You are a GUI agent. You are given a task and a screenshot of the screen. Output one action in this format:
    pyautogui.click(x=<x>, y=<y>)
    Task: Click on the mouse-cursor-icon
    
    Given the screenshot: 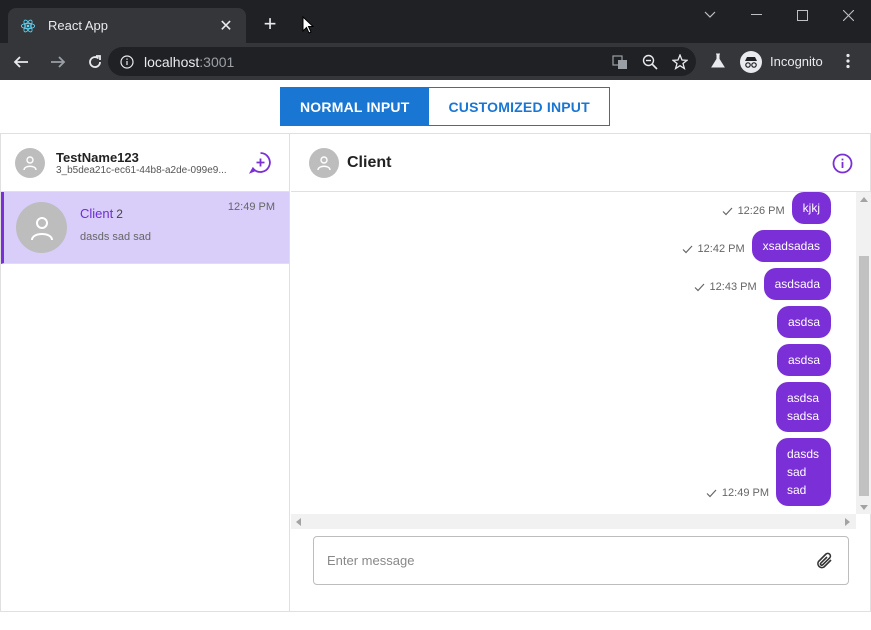 What is the action you would take?
    pyautogui.click(x=308, y=25)
    